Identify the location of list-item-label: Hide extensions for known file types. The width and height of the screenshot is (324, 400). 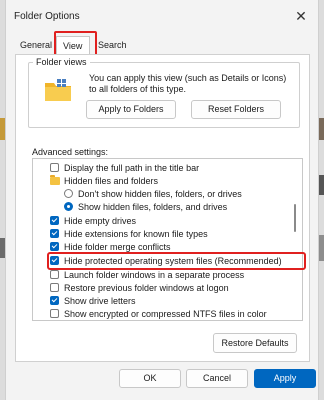
(136, 234).